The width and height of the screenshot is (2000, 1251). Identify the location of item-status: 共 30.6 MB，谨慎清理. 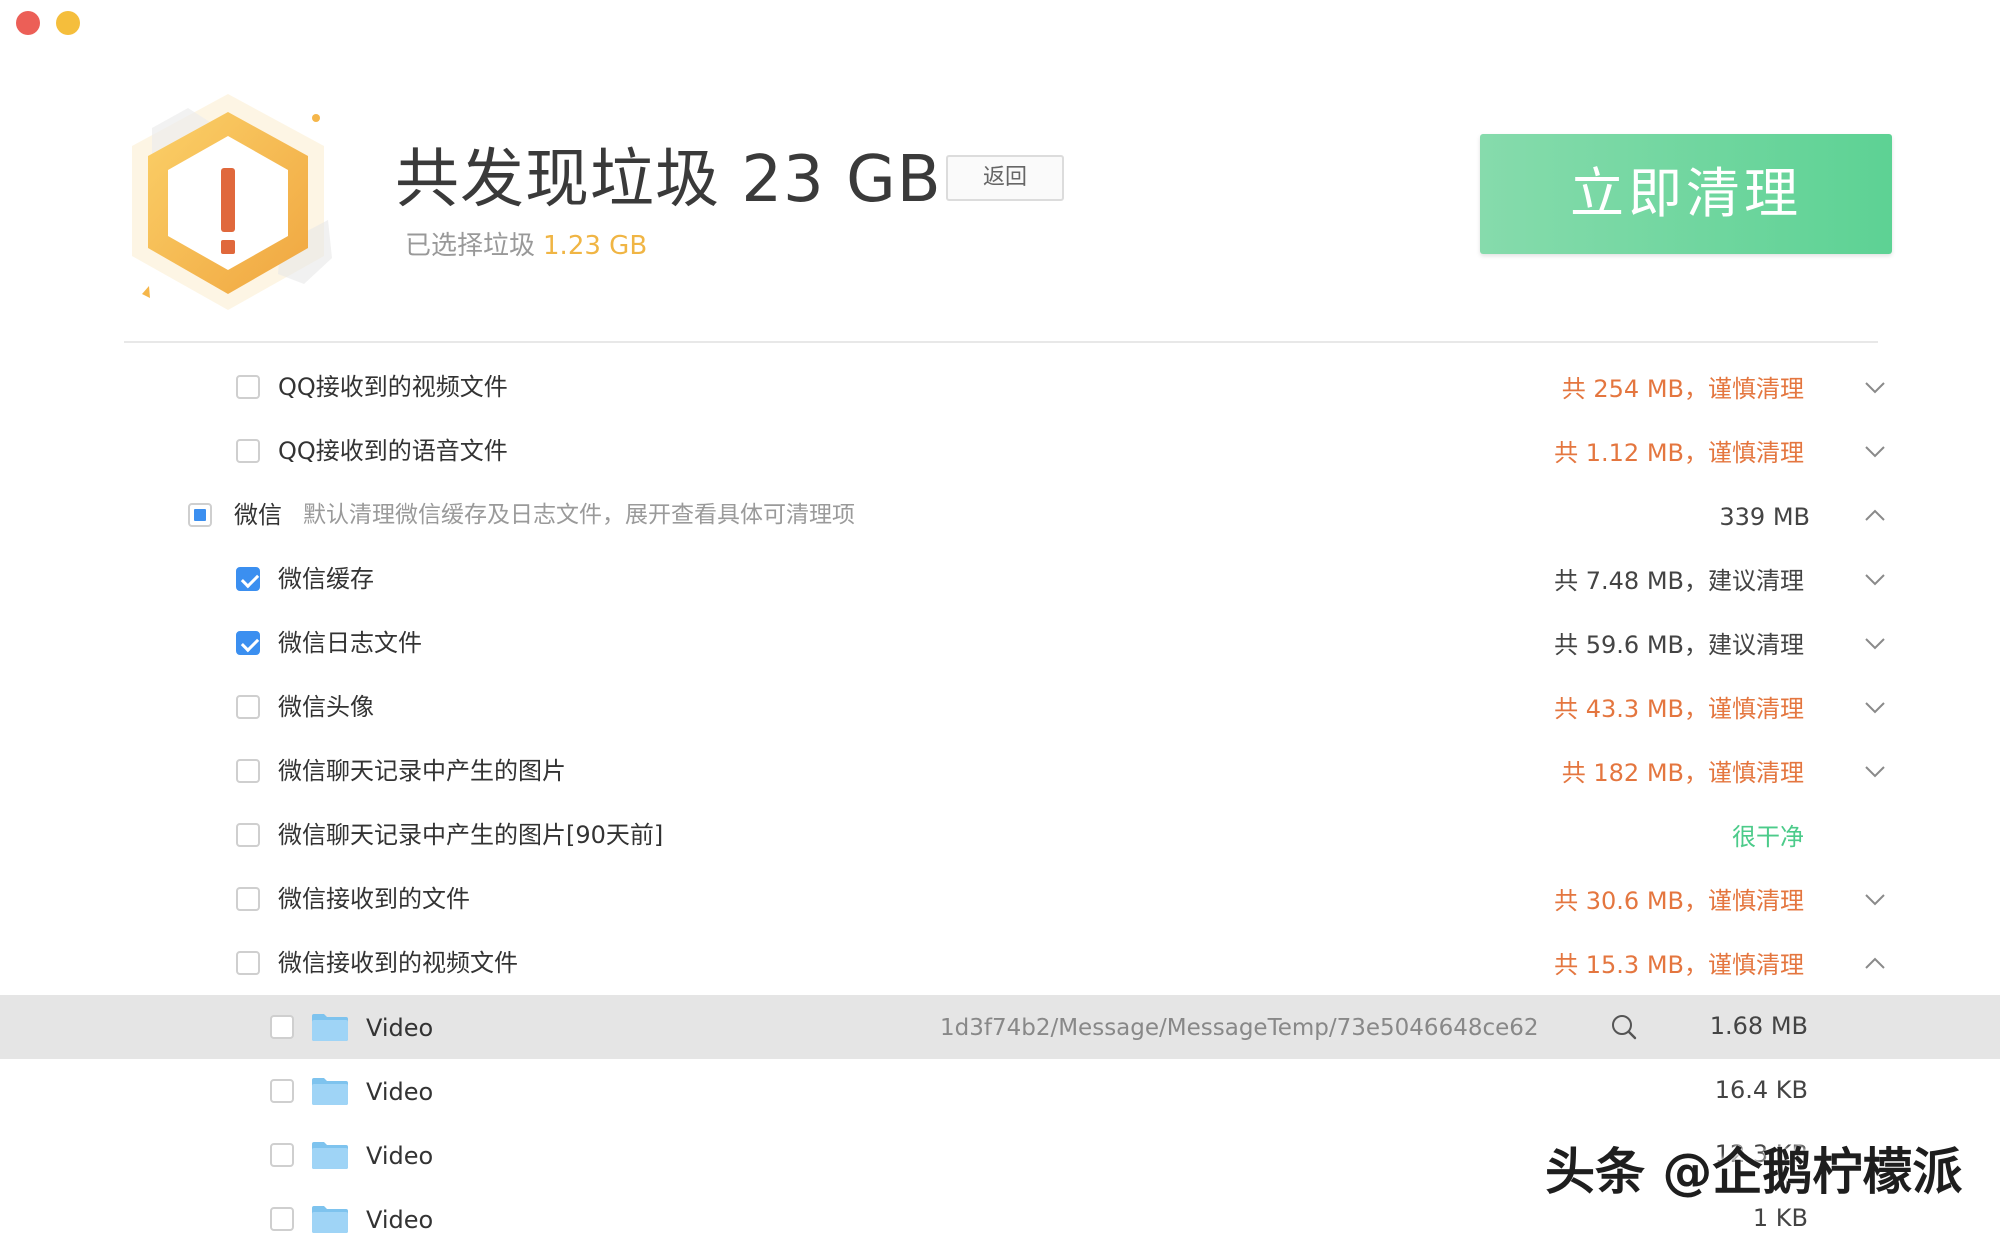
(1679, 901).